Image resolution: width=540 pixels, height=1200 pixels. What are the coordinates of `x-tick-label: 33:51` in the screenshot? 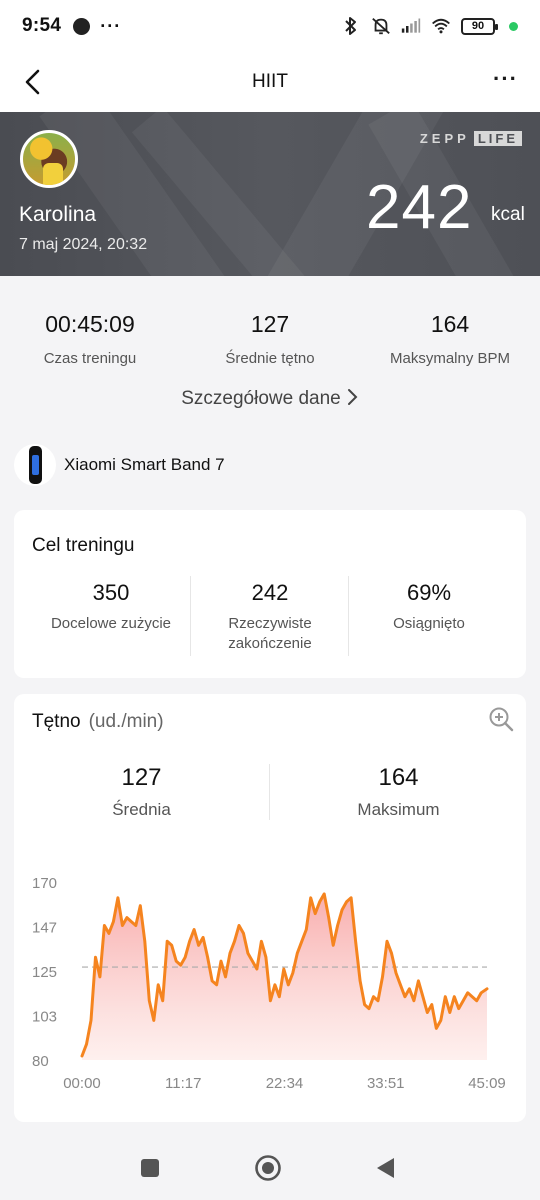 It's located at (386, 1083).